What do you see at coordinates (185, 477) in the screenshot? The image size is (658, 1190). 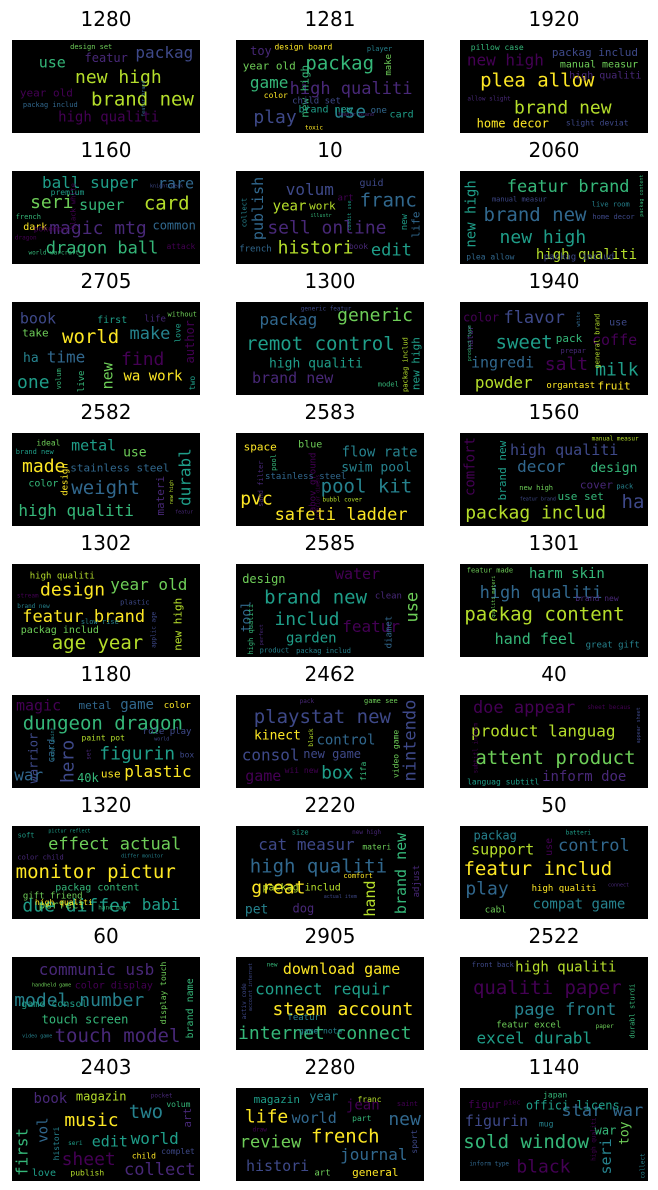 I see `word-label: durabl` at bounding box center [185, 477].